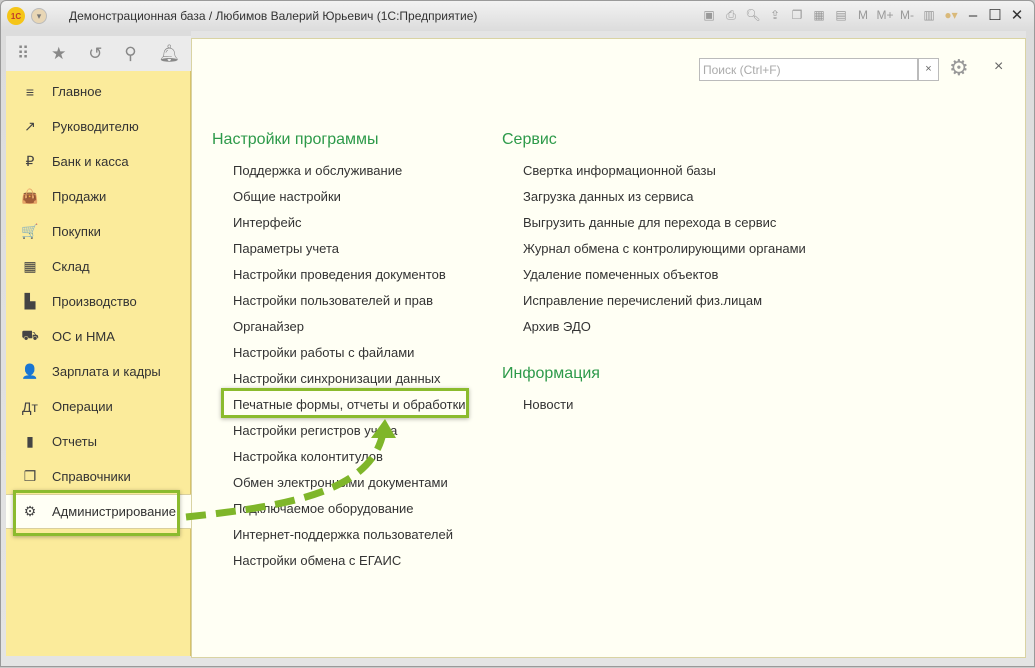  I want to click on sidebar-item-label: Руководителю, so click(95, 126).